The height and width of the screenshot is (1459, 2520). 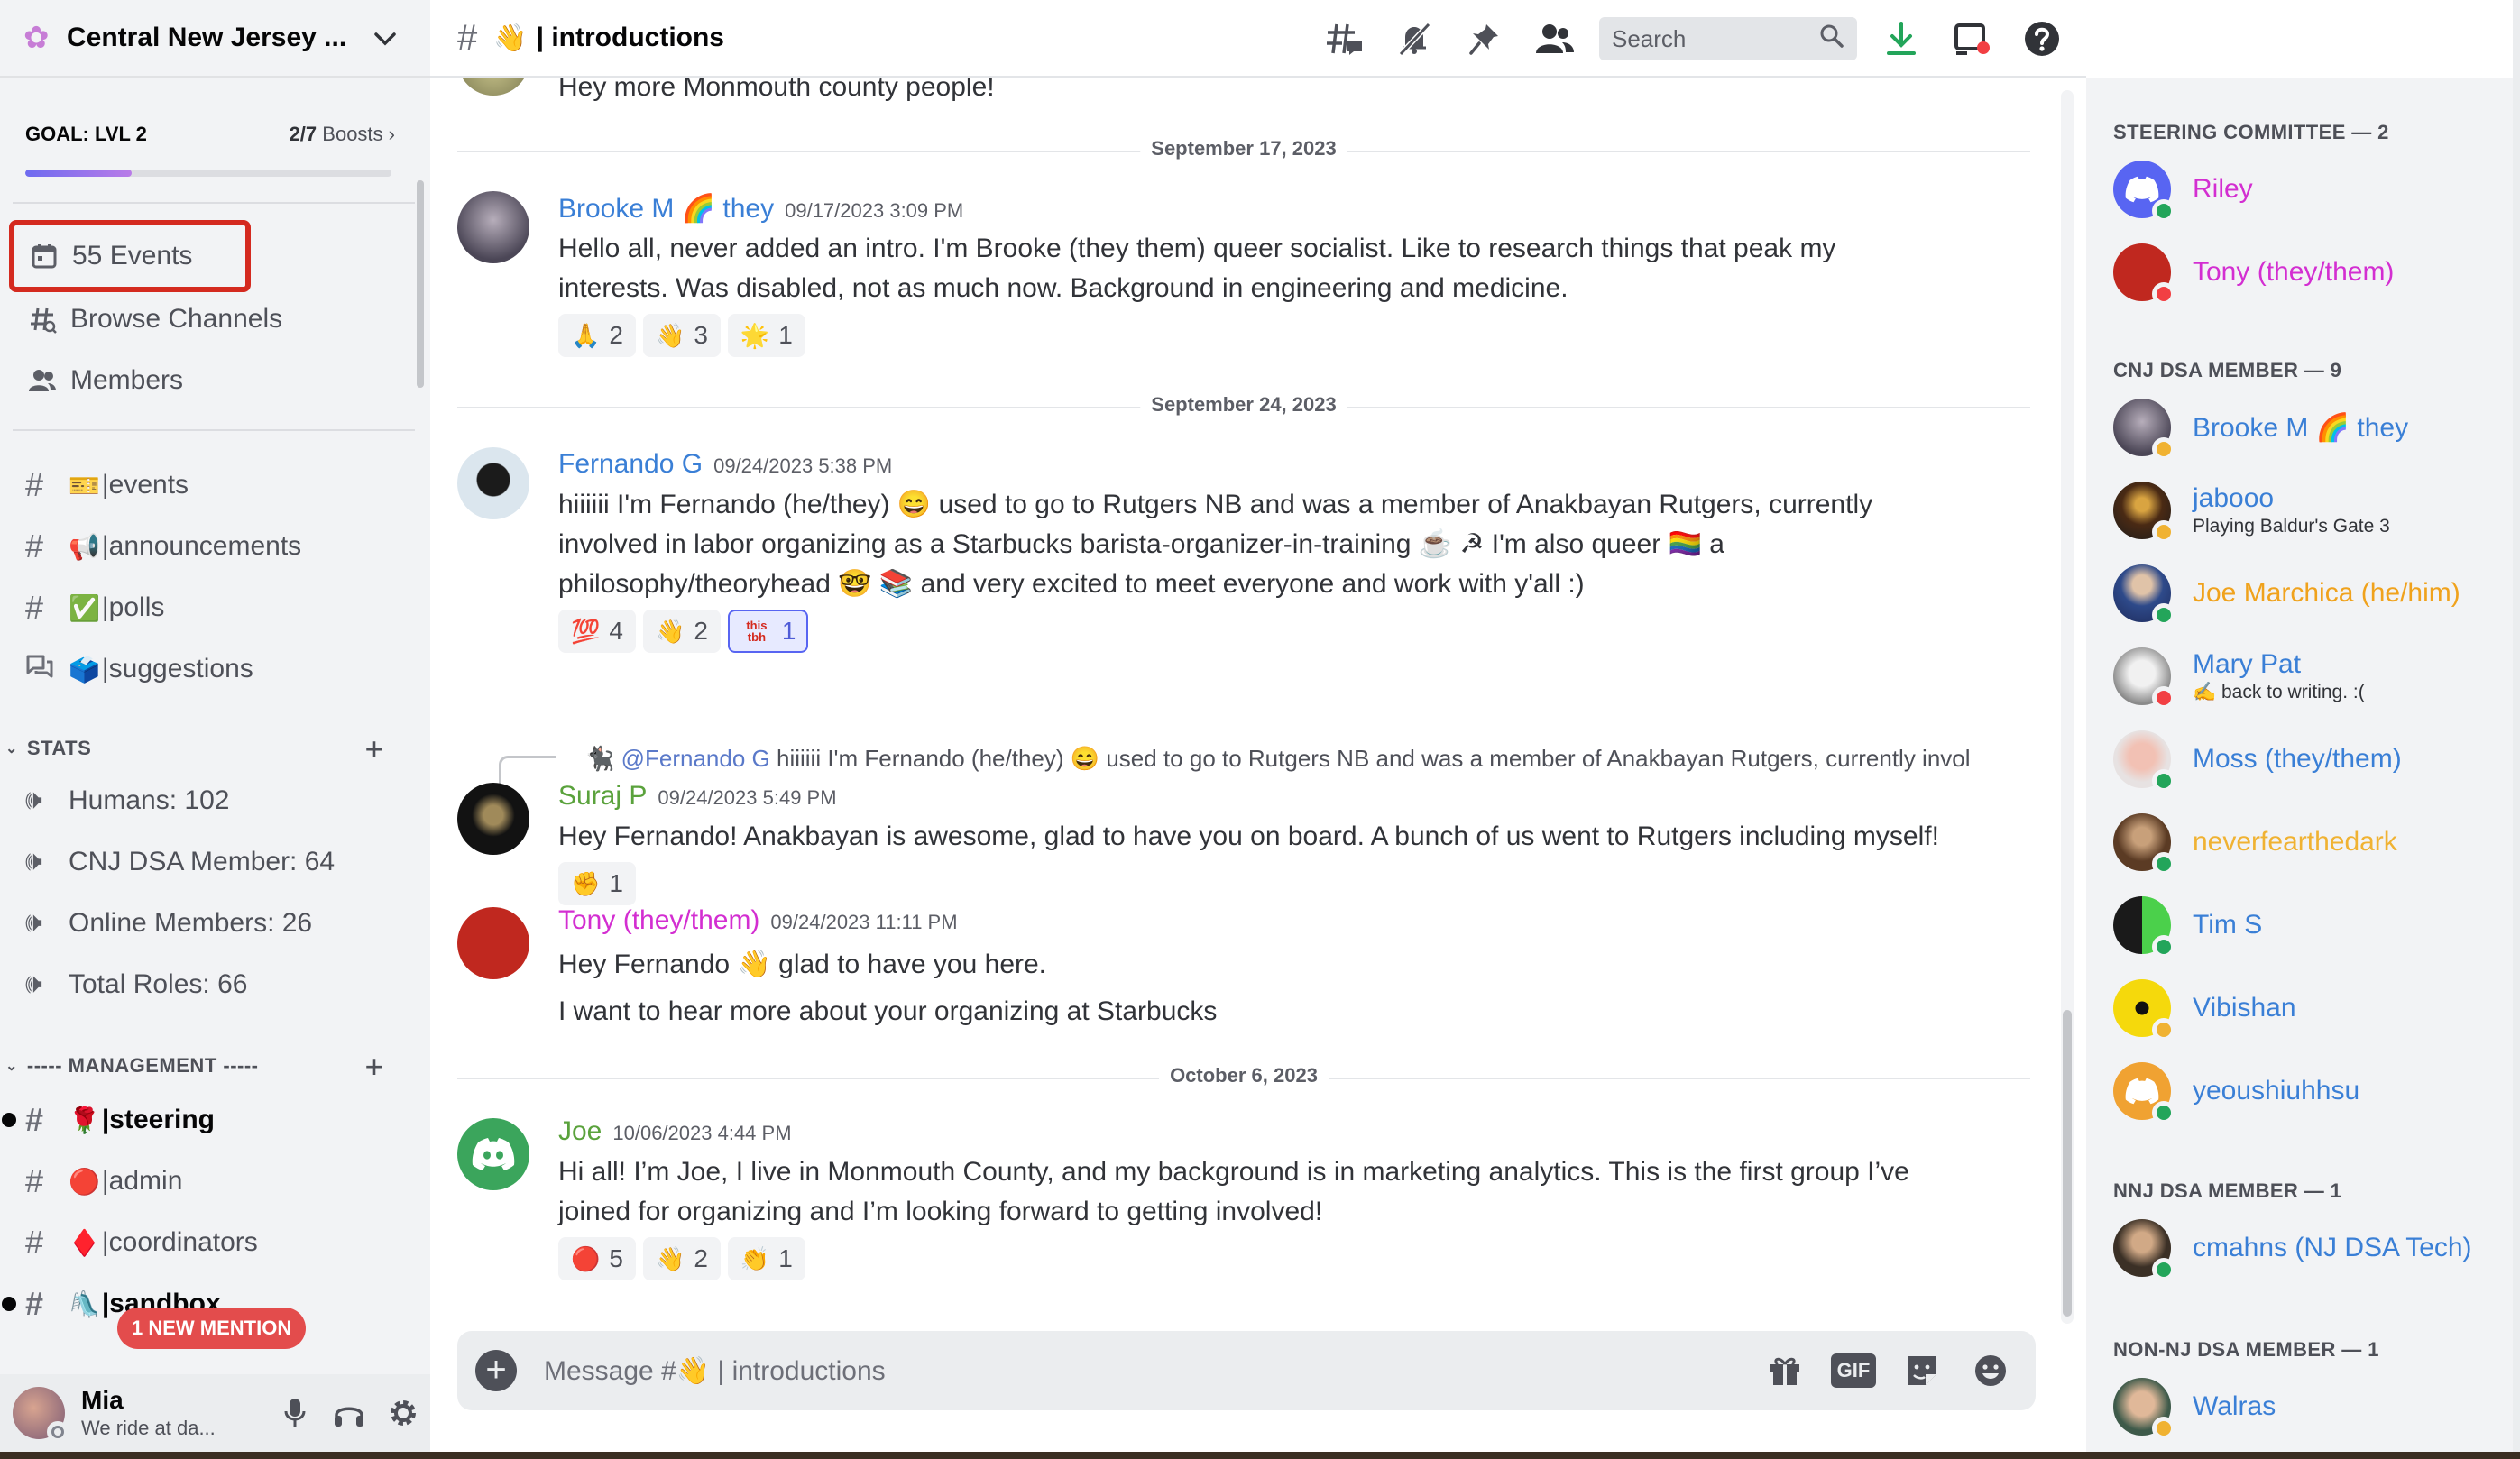 What do you see at coordinates (2307, 427) in the screenshot?
I see `member-item: Brooke M 🌈 they` at bounding box center [2307, 427].